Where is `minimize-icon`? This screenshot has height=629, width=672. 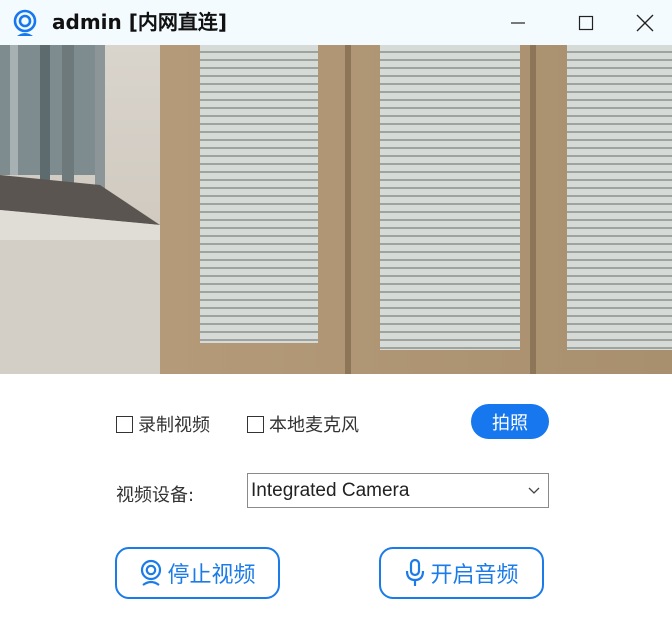 minimize-icon is located at coordinates (518, 22).